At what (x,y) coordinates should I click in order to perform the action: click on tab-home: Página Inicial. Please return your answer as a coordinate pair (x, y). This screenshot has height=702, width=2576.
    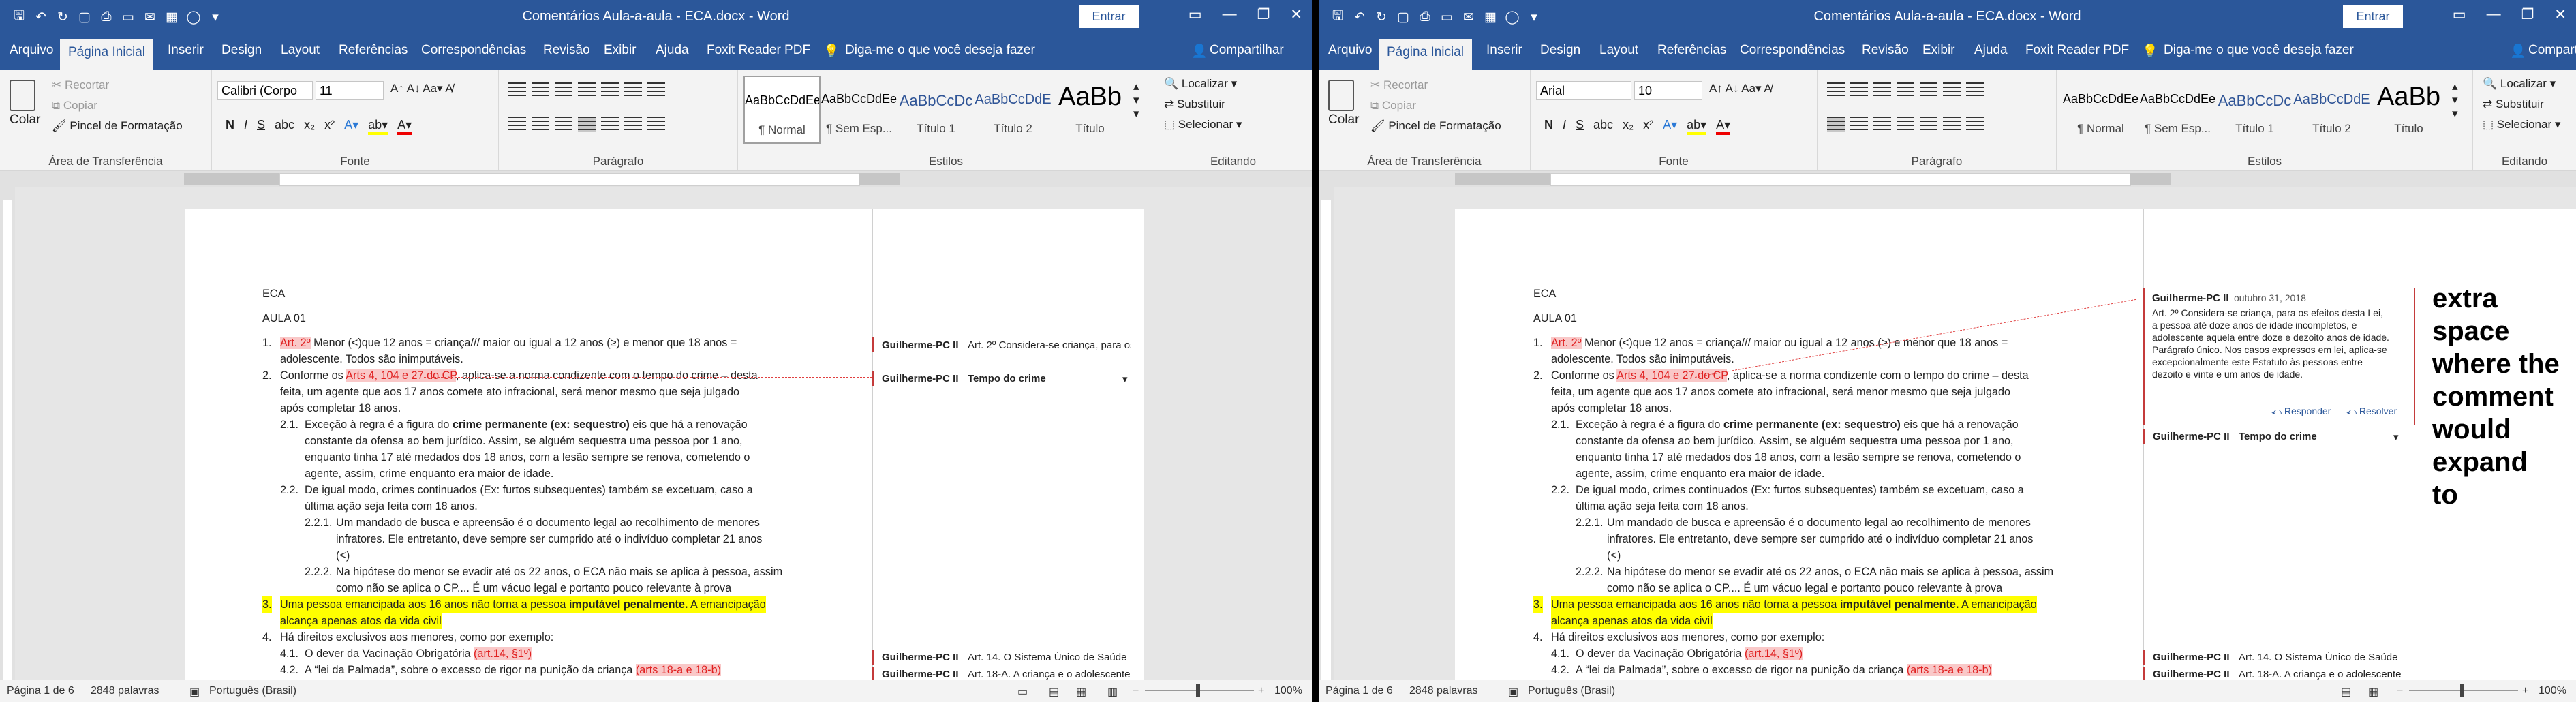
    Looking at the image, I should click on (1426, 55).